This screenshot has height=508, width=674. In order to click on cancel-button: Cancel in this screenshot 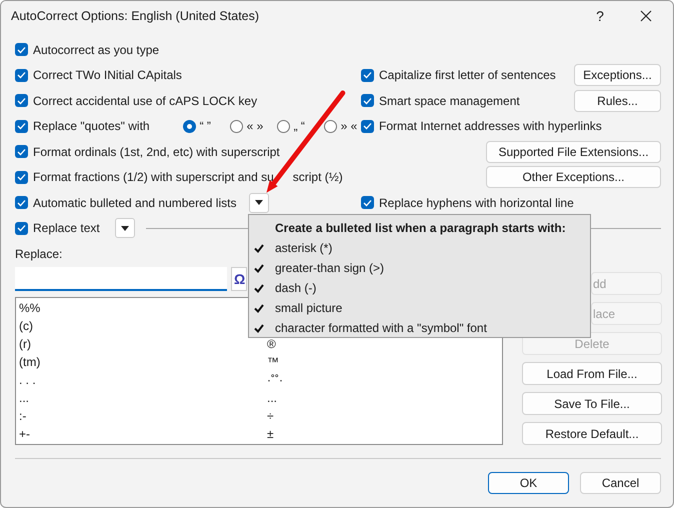, I will do `click(620, 483)`.